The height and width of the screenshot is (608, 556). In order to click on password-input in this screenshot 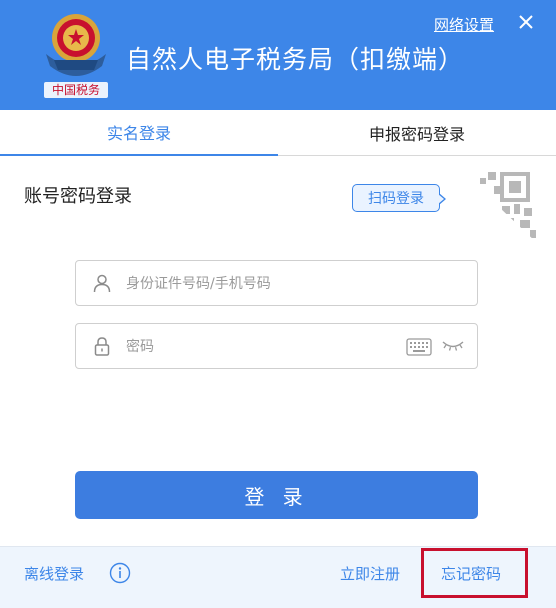, I will do `click(261, 347)`.